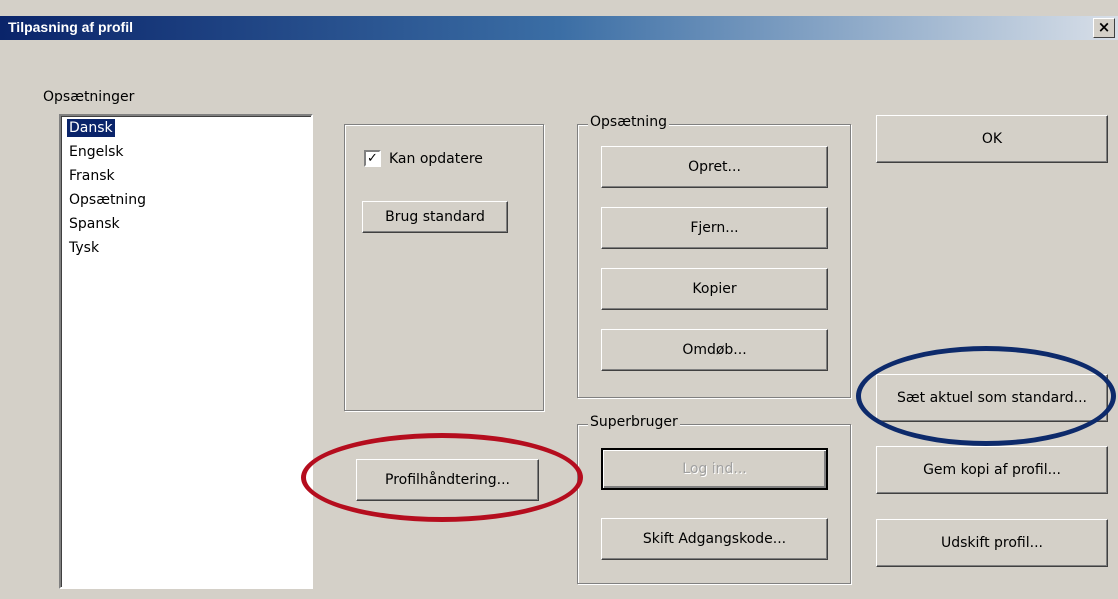 This screenshot has height=599, width=1118. What do you see at coordinates (186, 224) in the screenshot?
I see `list-item: Spansk` at bounding box center [186, 224].